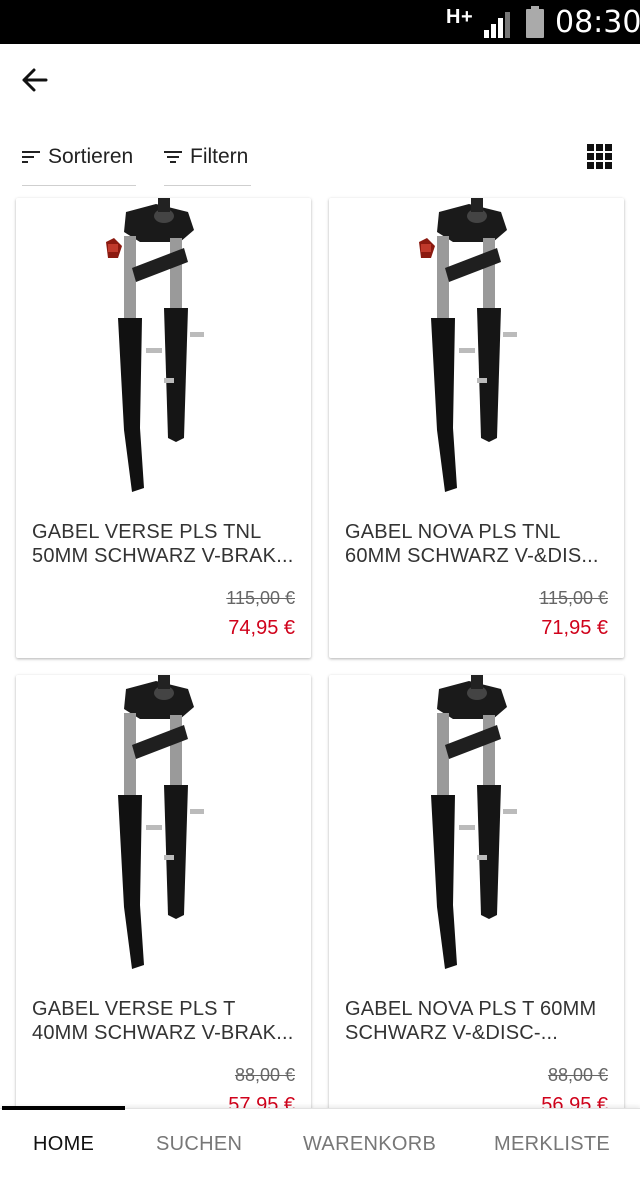 The image size is (640, 1181). I want to click on arrow-left-icon, so click(35, 80).